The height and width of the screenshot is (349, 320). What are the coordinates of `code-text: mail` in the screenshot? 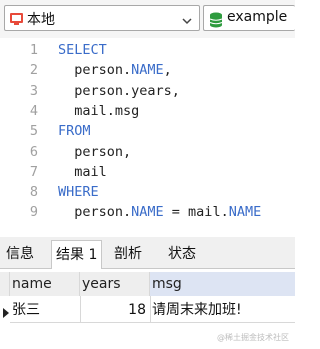 It's located at (82, 172).